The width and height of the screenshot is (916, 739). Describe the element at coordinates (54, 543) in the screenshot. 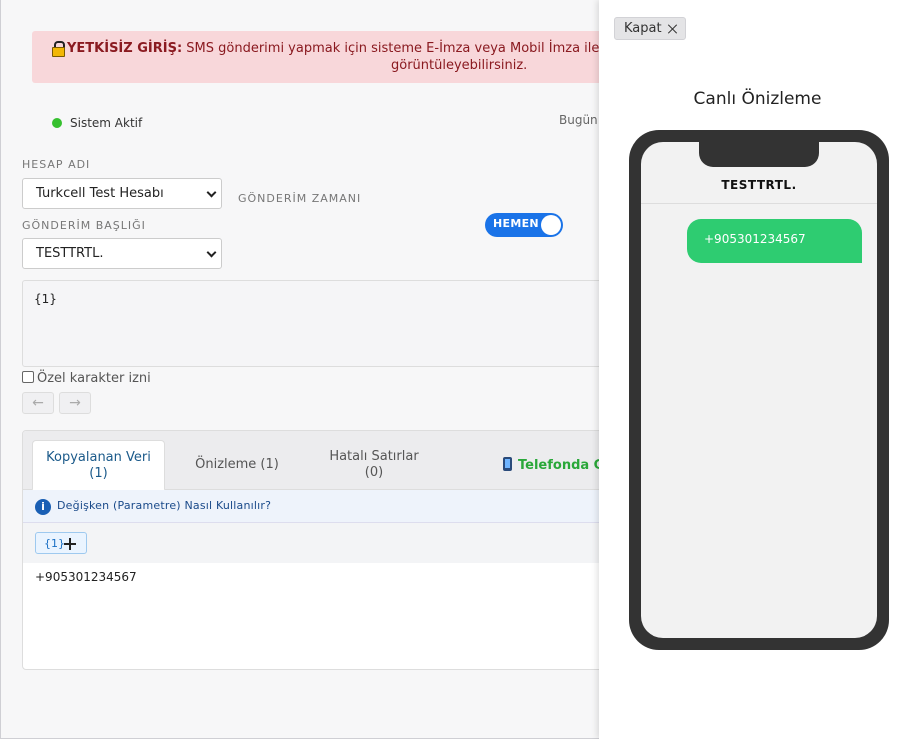

I see `parameter-chip-label: {1}` at that location.